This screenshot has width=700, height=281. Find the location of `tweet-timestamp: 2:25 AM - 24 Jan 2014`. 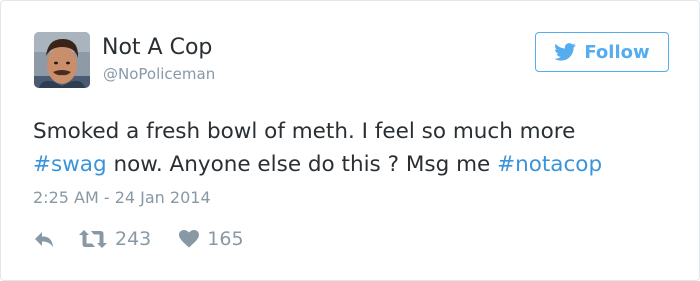

tweet-timestamp: 2:25 AM - 24 Jan 2014 is located at coordinates (122, 198).